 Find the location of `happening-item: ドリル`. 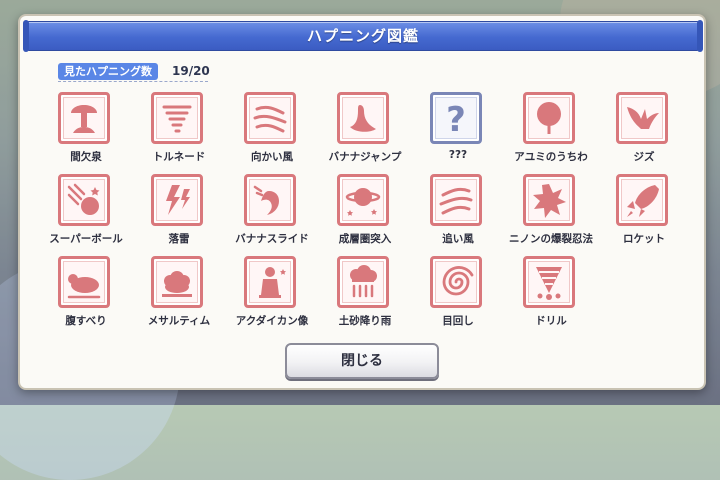

happening-item: ドリル is located at coordinates (551, 294).